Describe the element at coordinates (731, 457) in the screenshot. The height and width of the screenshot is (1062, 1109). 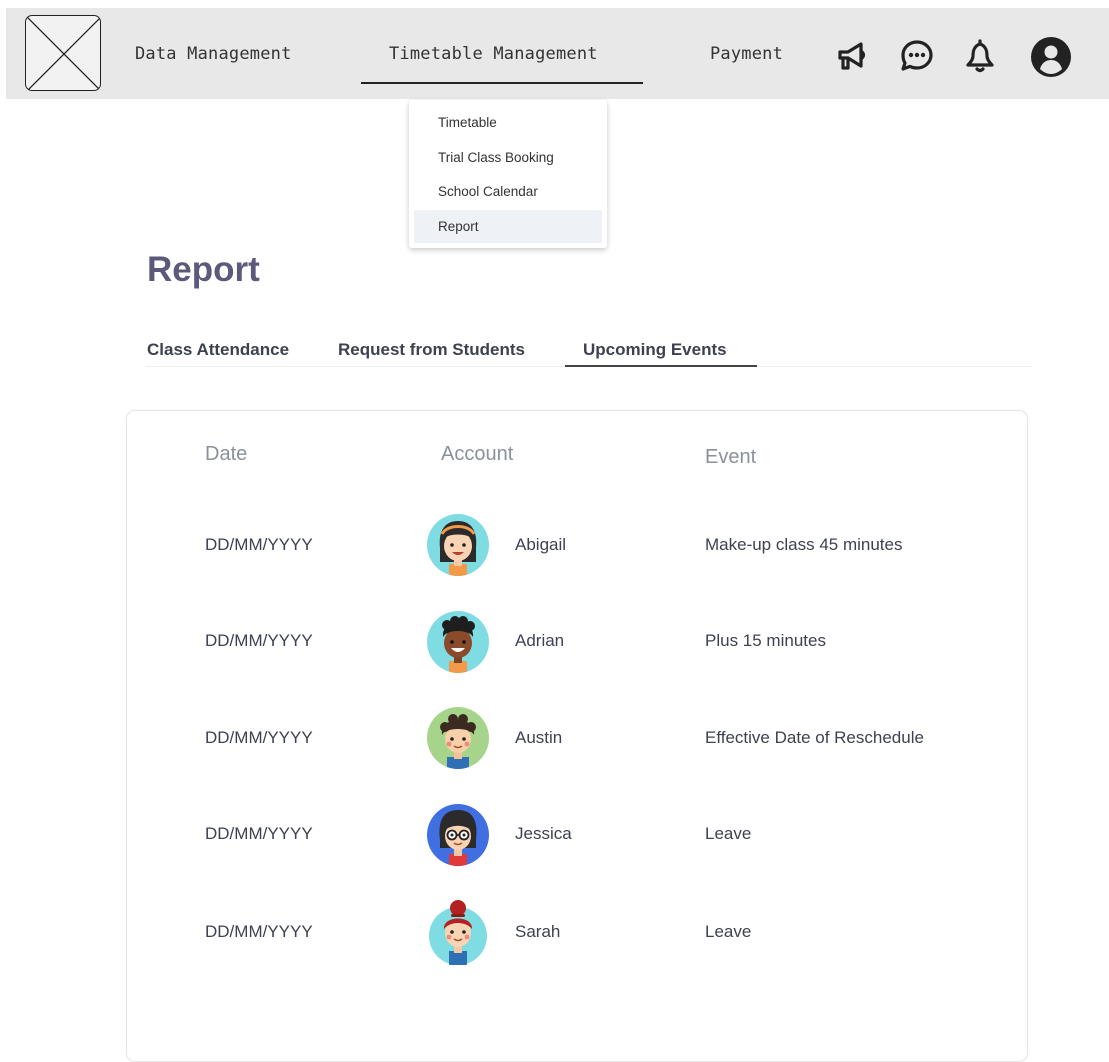
I see `column-header-event: Event` at that location.